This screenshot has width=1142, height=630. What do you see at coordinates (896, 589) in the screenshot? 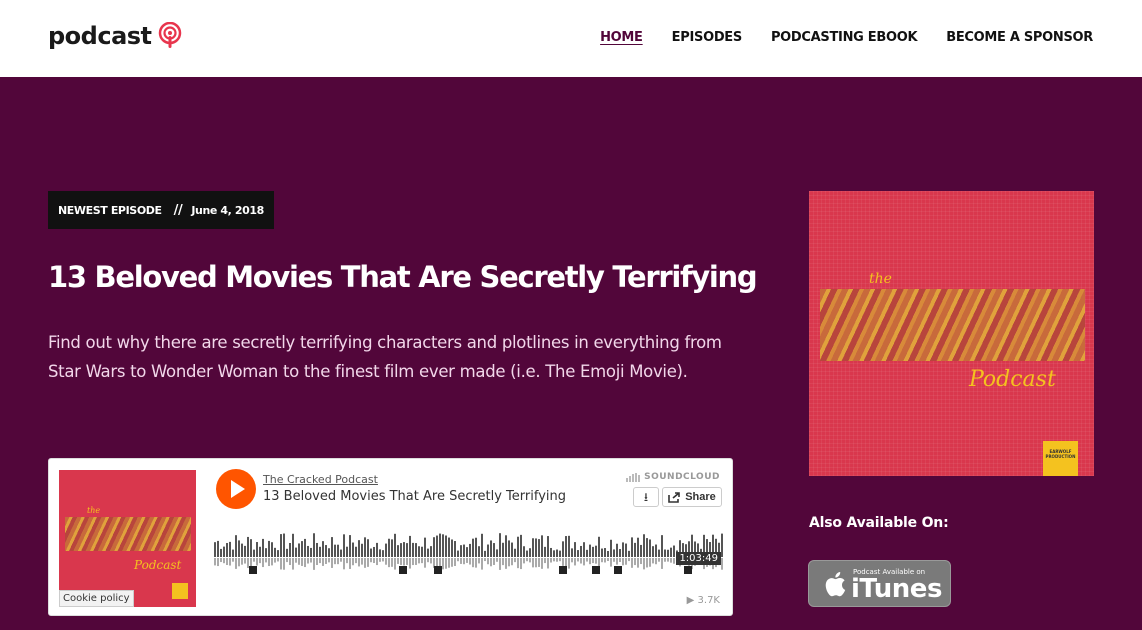
I see `itunes-big-text: iTunes` at bounding box center [896, 589].